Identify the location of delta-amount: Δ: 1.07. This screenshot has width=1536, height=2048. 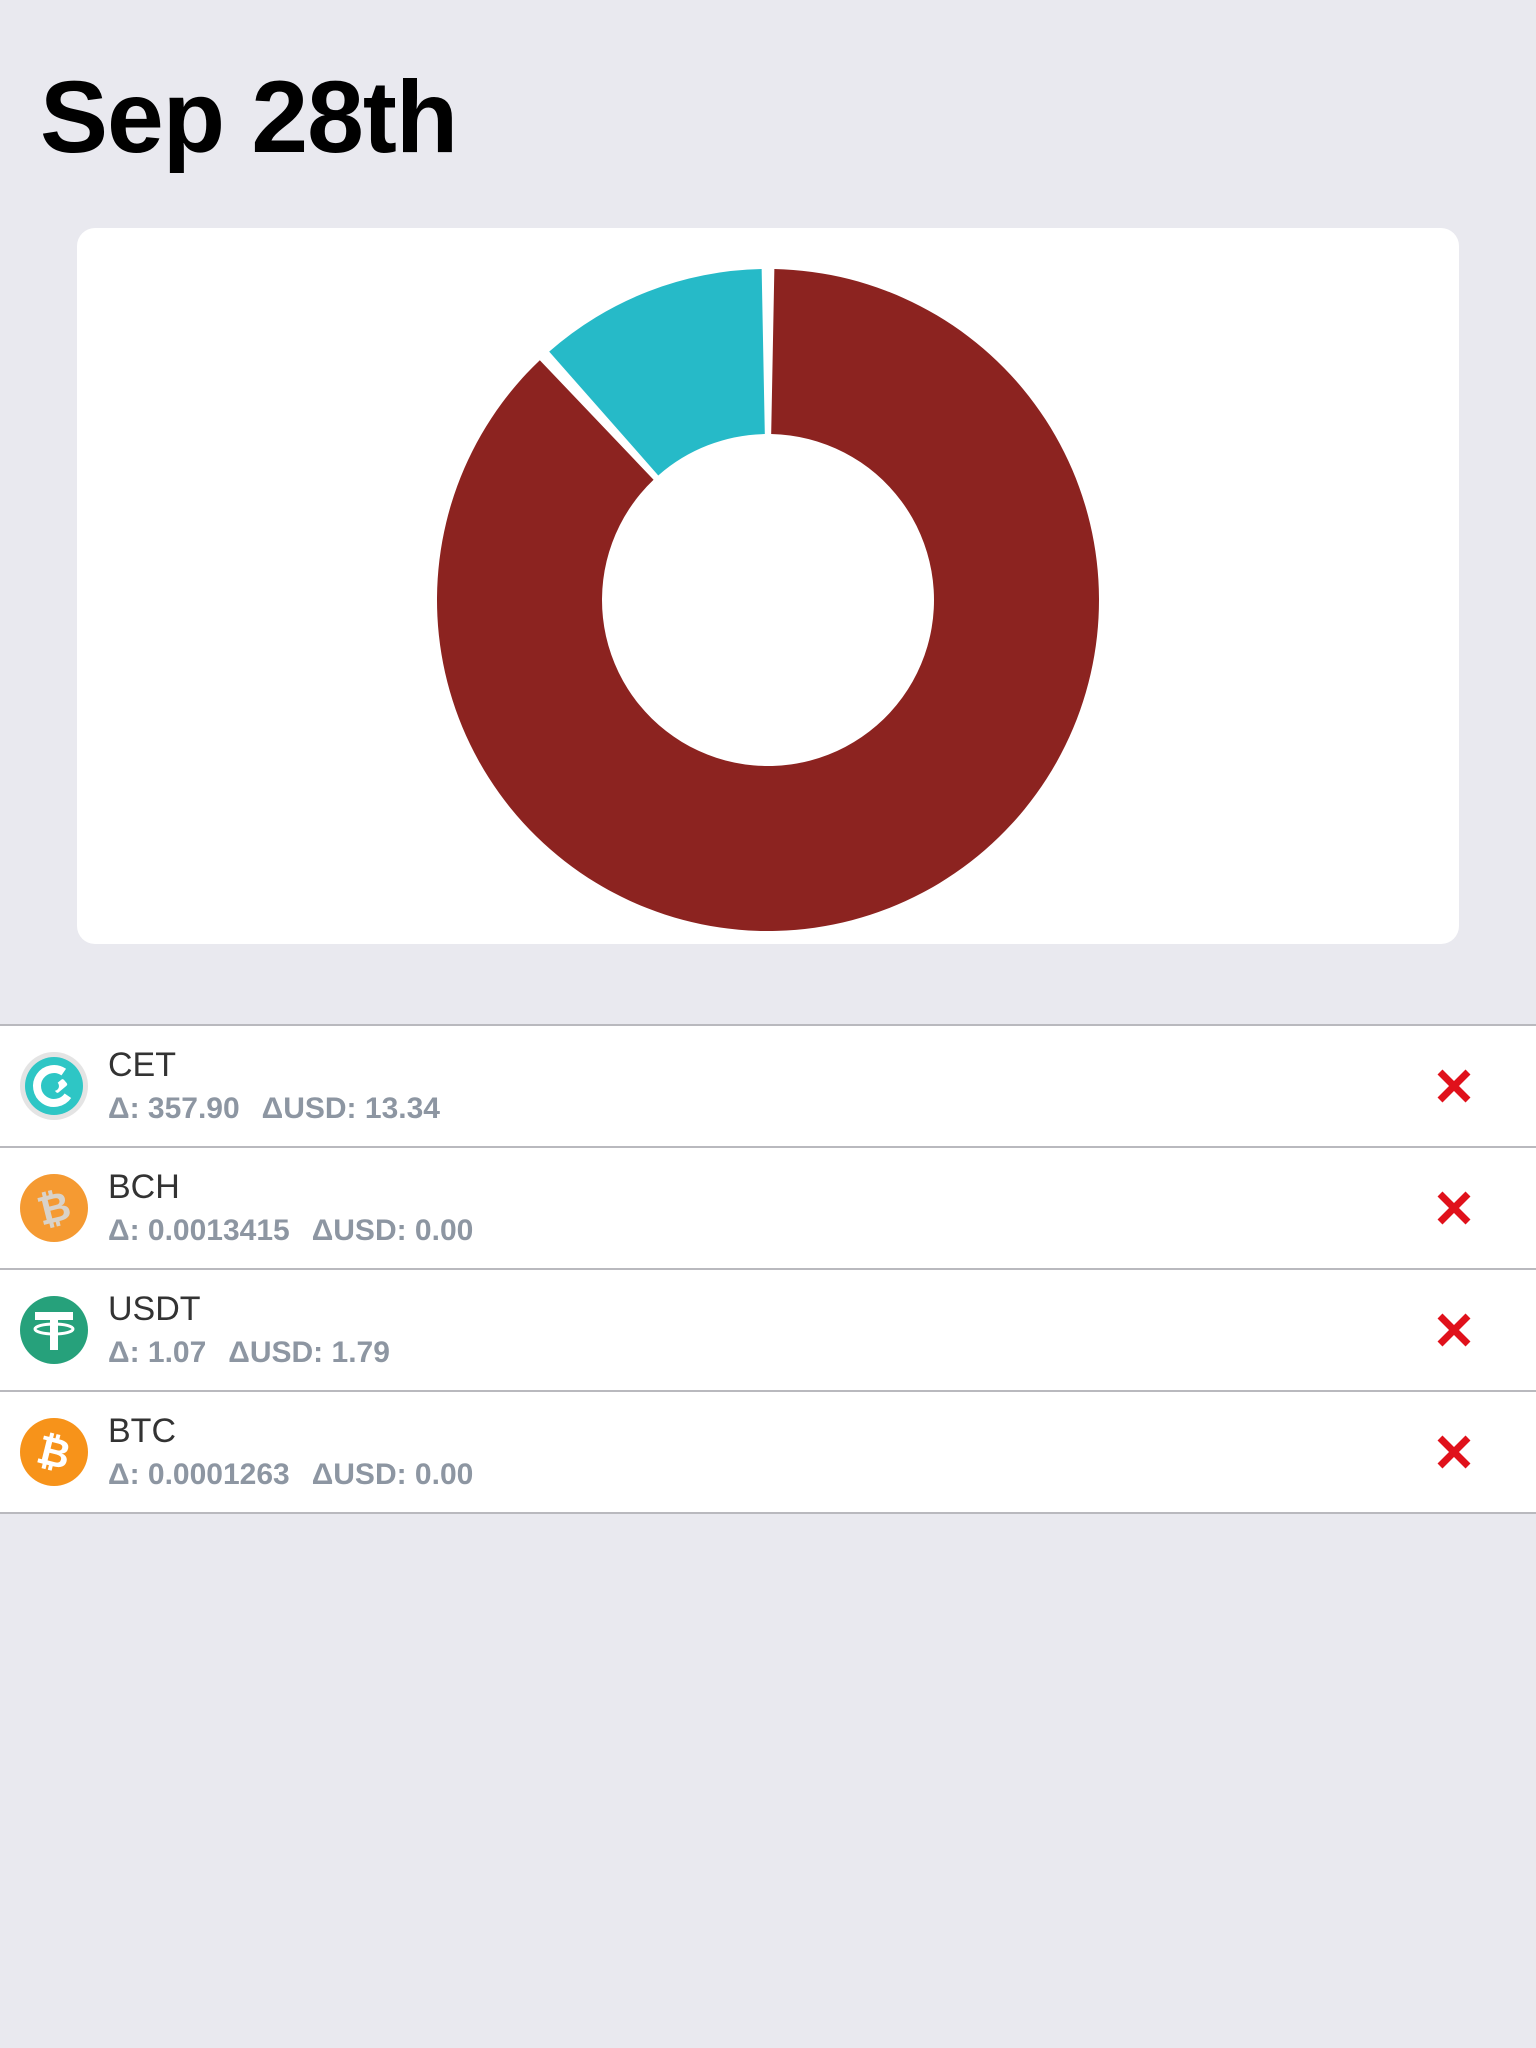
(157, 1352).